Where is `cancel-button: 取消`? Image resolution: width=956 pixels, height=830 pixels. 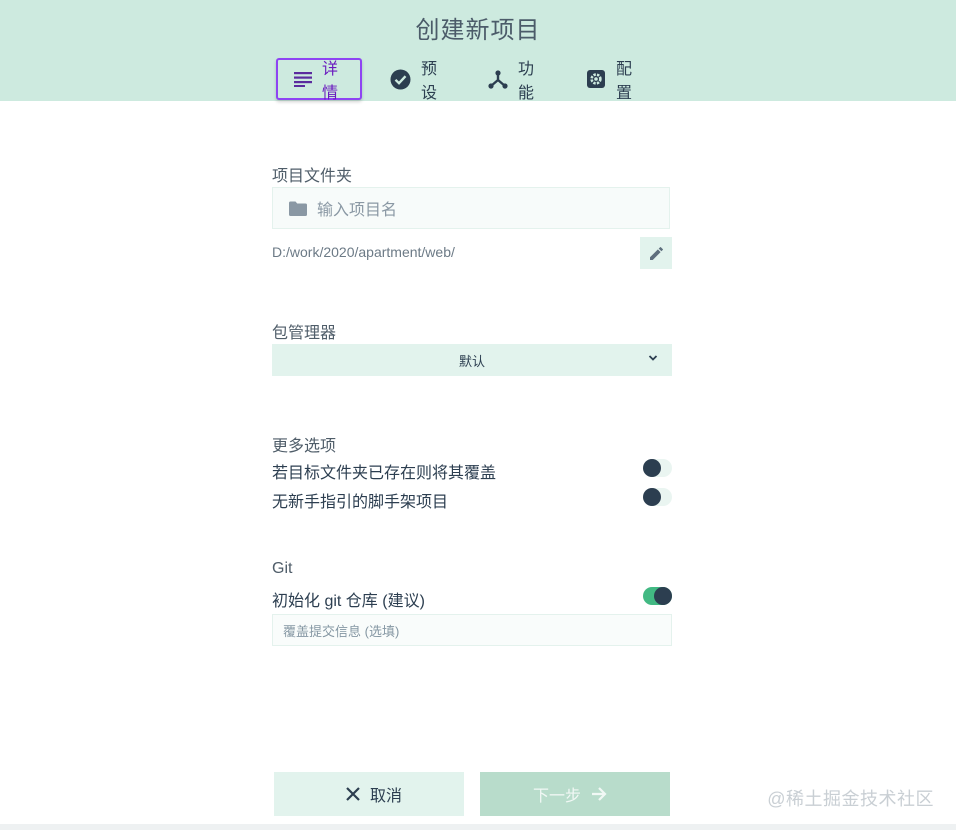
cancel-button: 取消 is located at coordinates (369, 794).